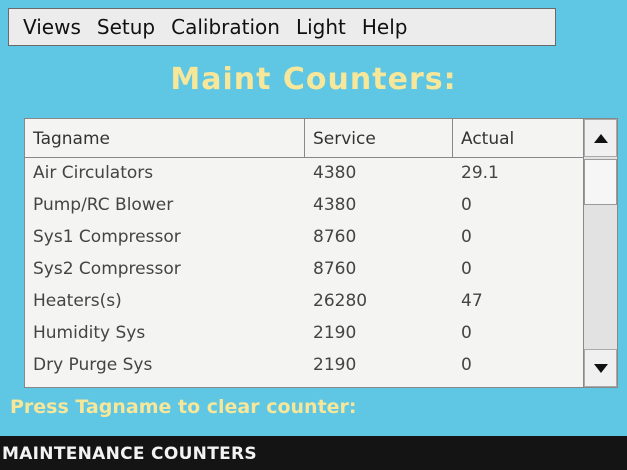  Describe the element at coordinates (600, 253) in the screenshot. I see `vertical-scrollbar` at that location.